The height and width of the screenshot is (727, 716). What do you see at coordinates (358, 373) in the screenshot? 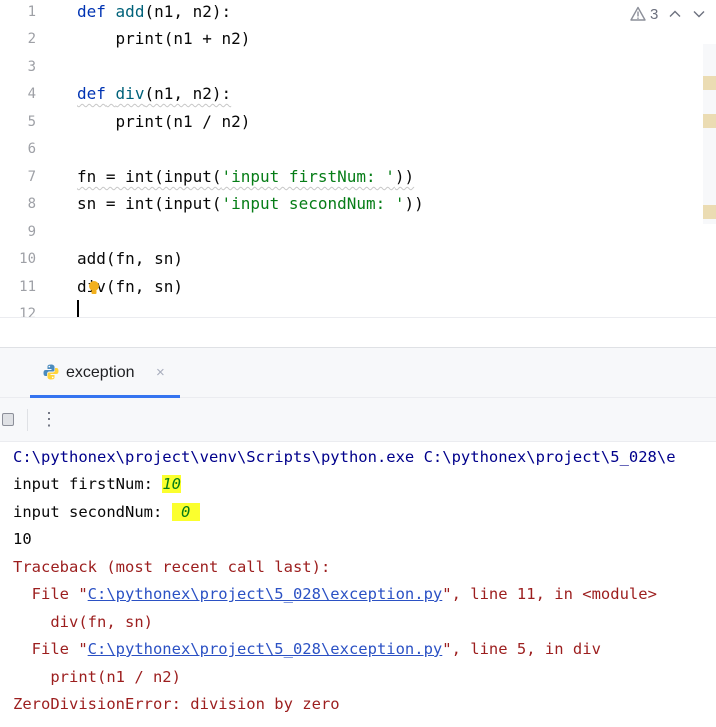
I see `run-tab-bar: exception ×` at bounding box center [358, 373].